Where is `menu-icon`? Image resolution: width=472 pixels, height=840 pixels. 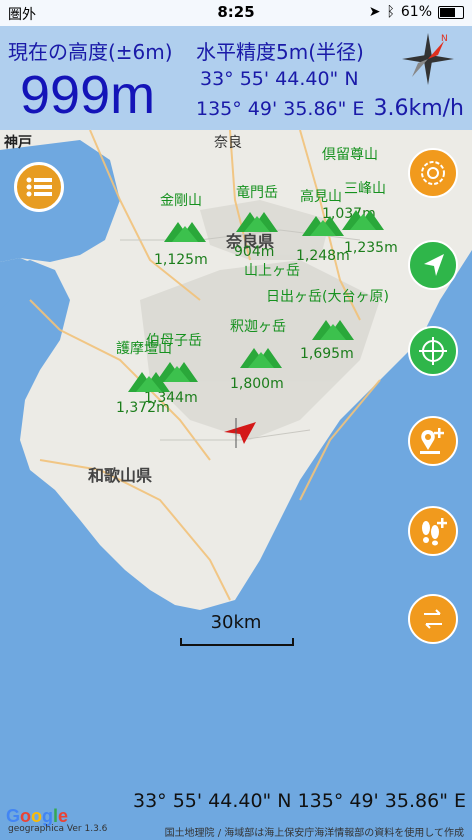 menu-icon is located at coordinates (39, 187).